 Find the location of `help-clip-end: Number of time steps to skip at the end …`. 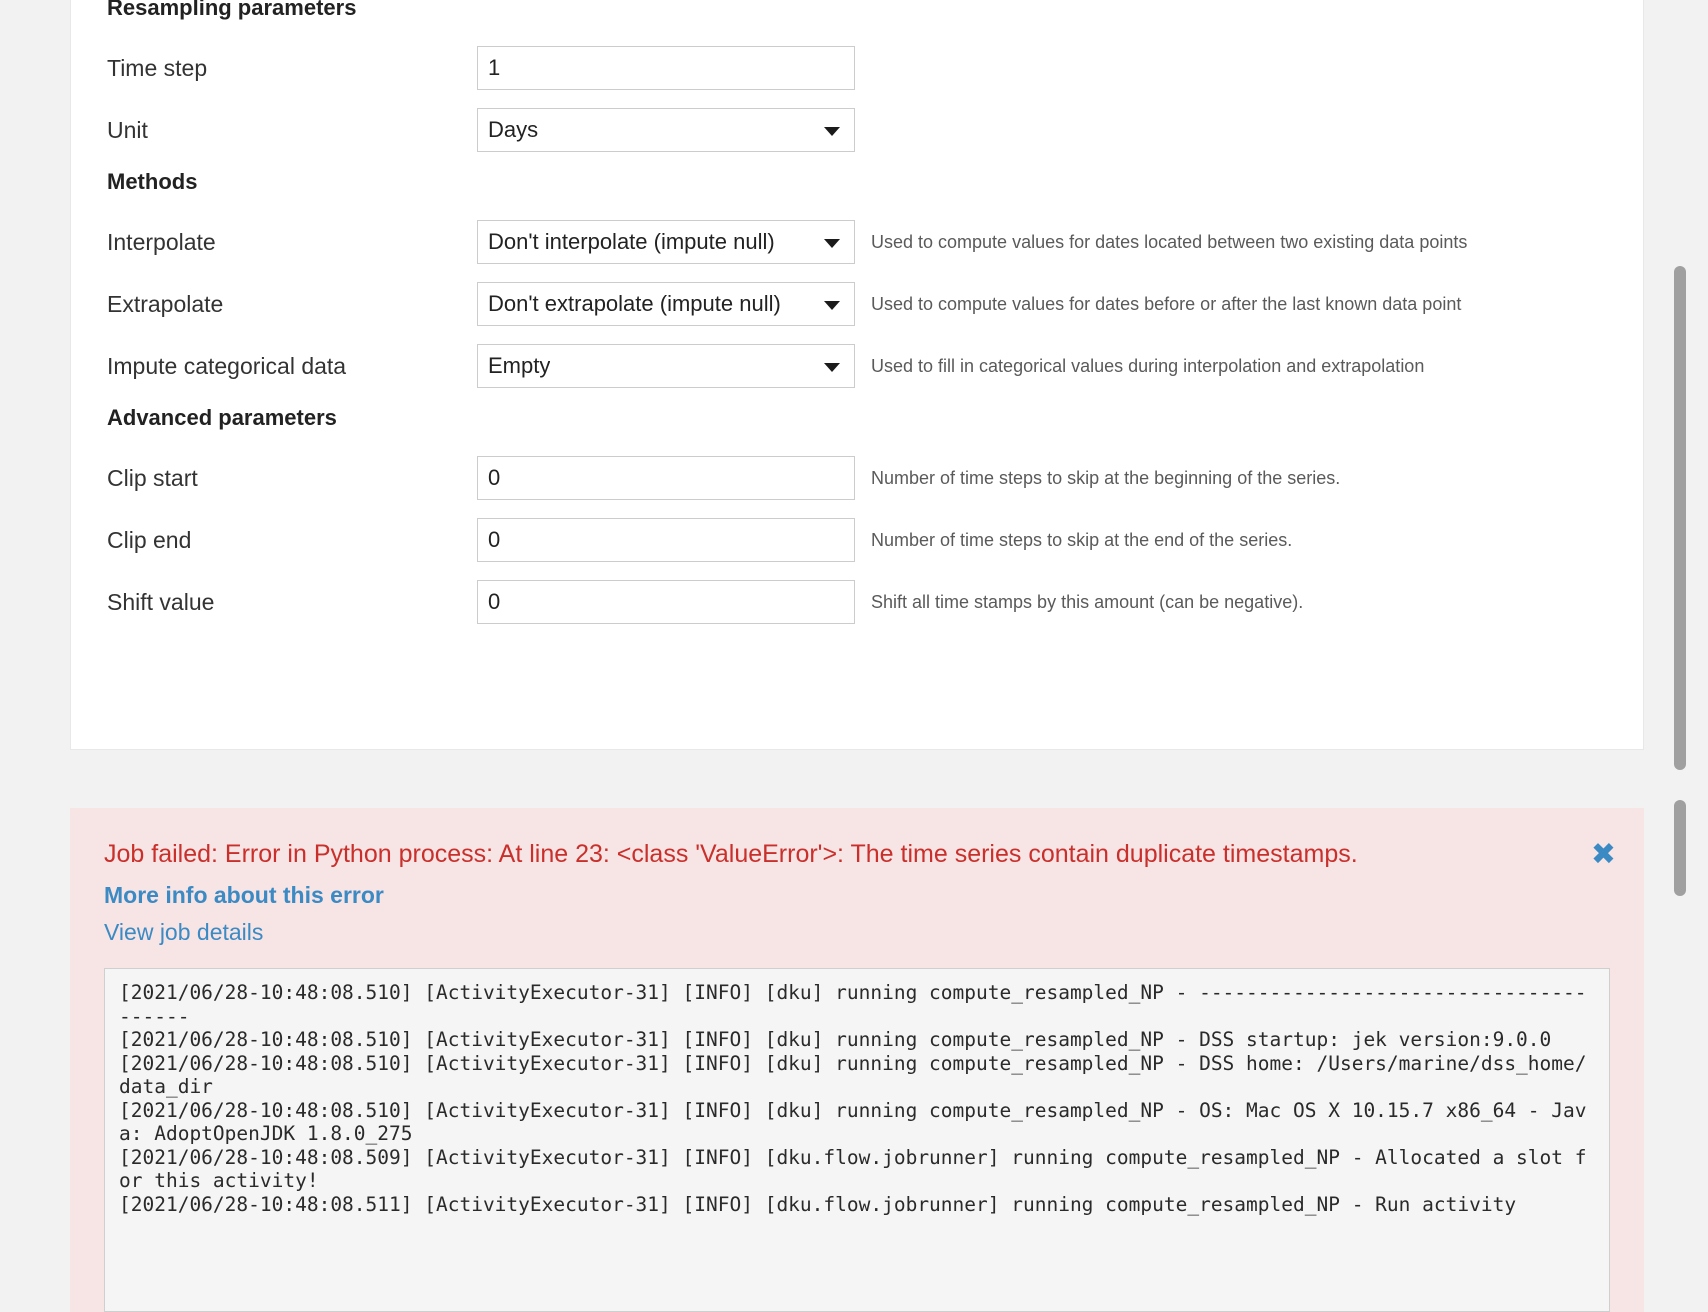

help-clip-end: Number of time steps to skip at the end … is located at coordinates (1082, 540).